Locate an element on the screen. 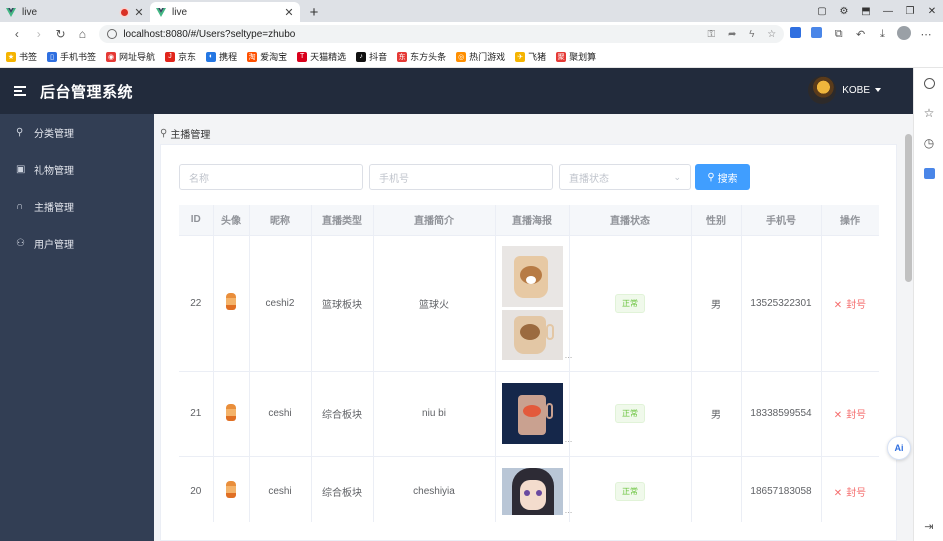 Image resolution: width=943 pixels, height=541 pixels. collapse-panel-icon: ⇥ is located at coordinates (928, 526).